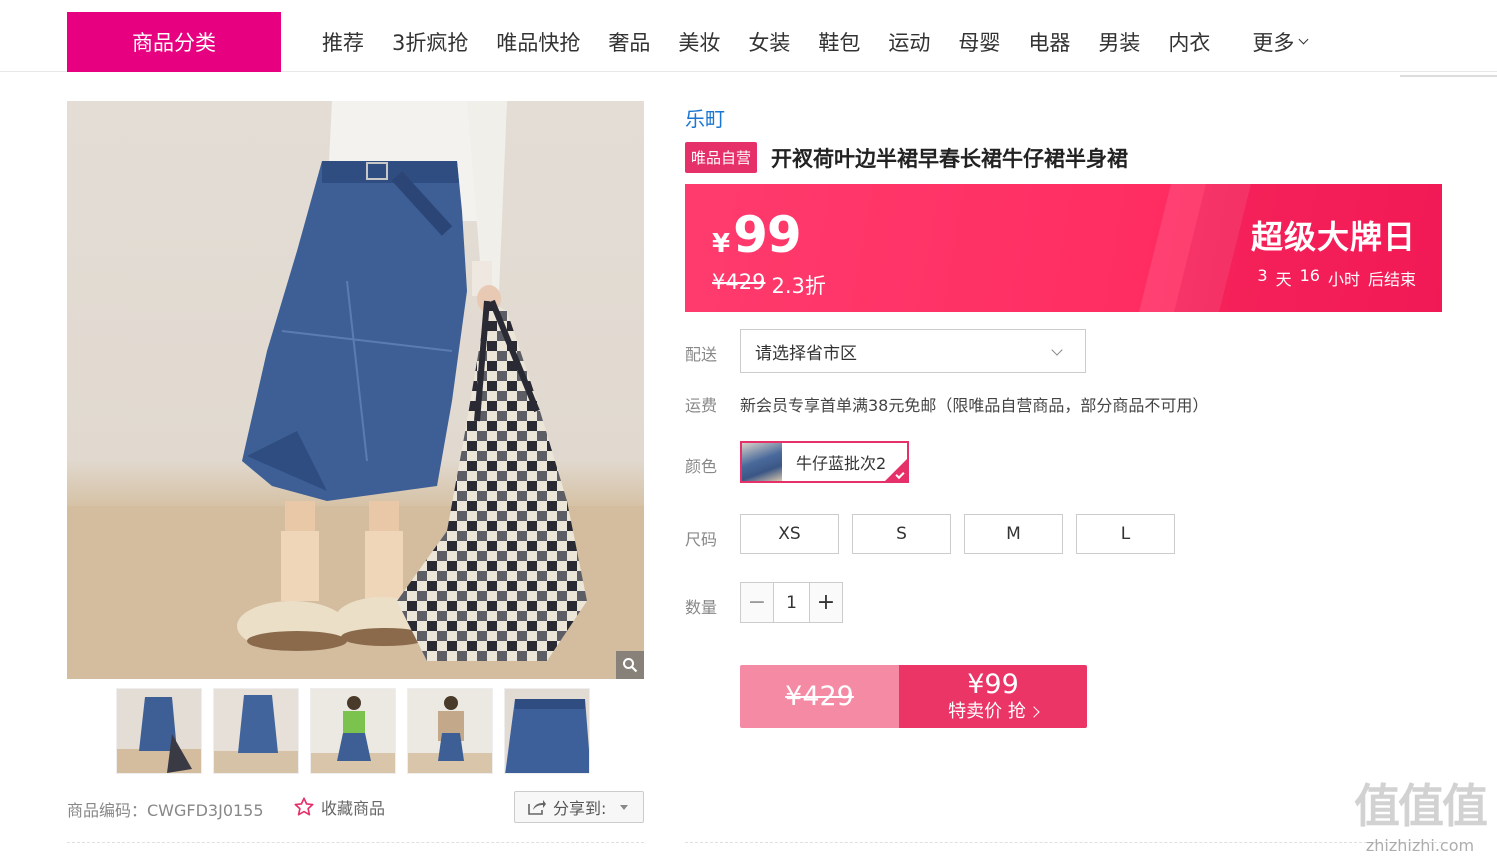  I want to click on chevron-right-icon, so click(1034, 711).